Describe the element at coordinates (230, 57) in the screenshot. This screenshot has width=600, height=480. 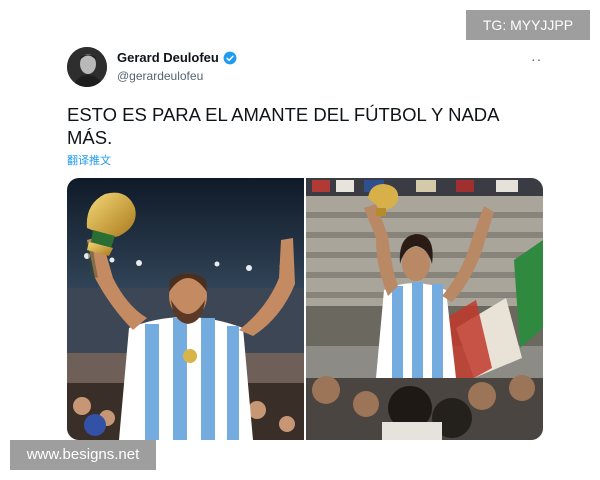
I see `verified-badge-icon` at that location.